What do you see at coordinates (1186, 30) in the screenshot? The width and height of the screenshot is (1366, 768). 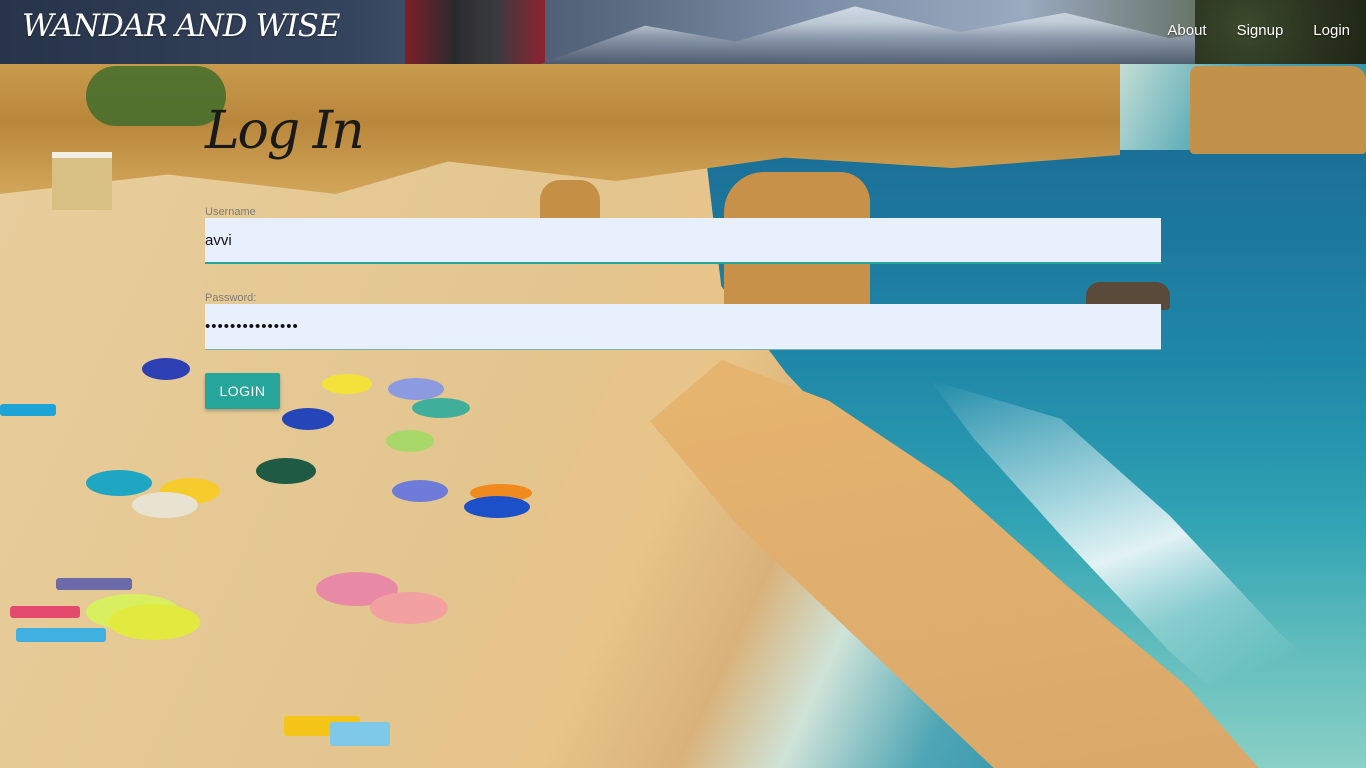 I see `nav-about-link: About` at bounding box center [1186, 30].